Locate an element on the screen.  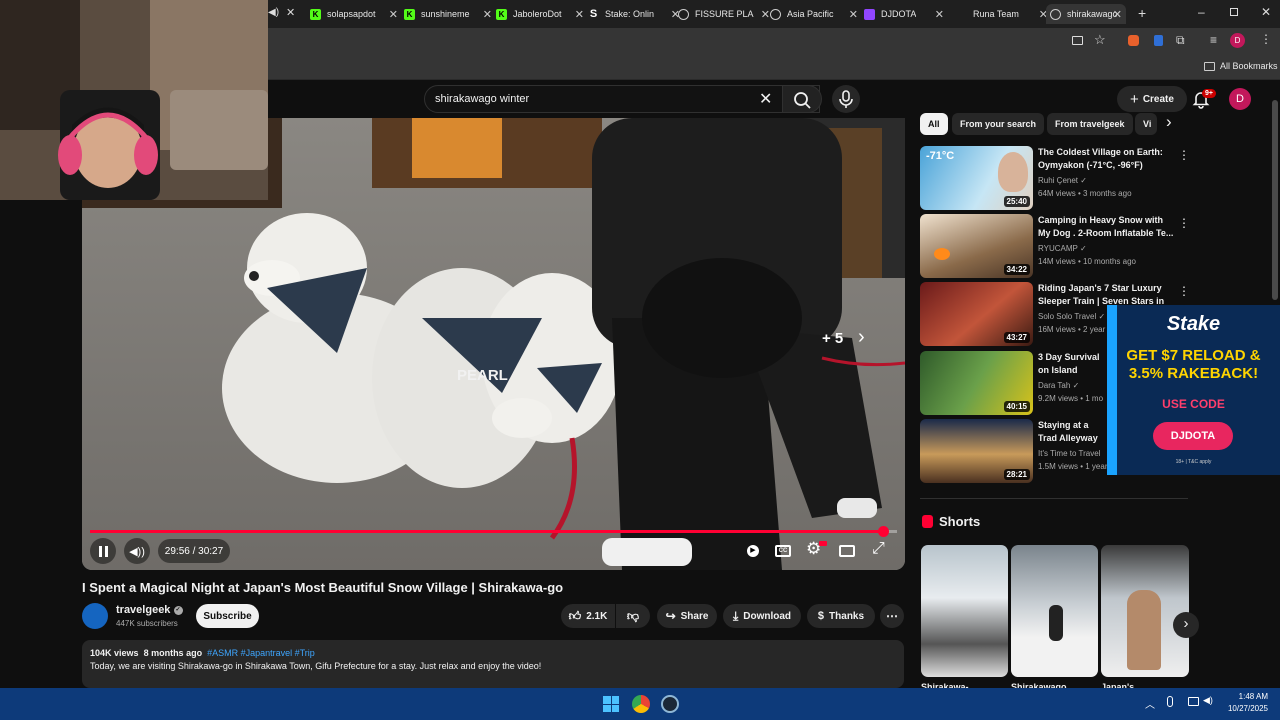
thanks-button: $ Thanks is located at coordinates (841, 616).